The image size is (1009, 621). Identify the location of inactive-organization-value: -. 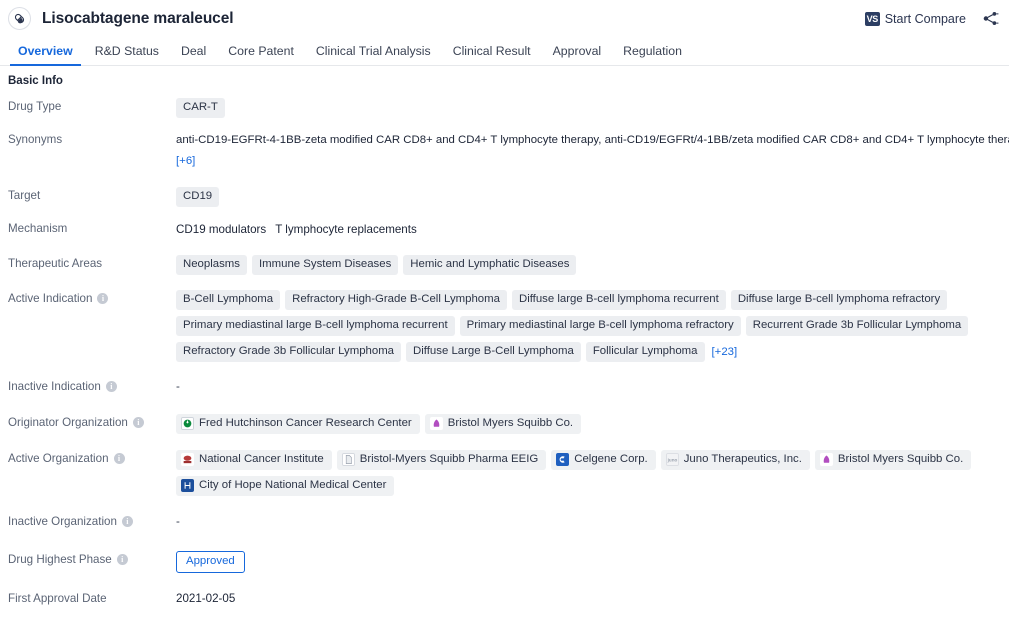
(178, 521).